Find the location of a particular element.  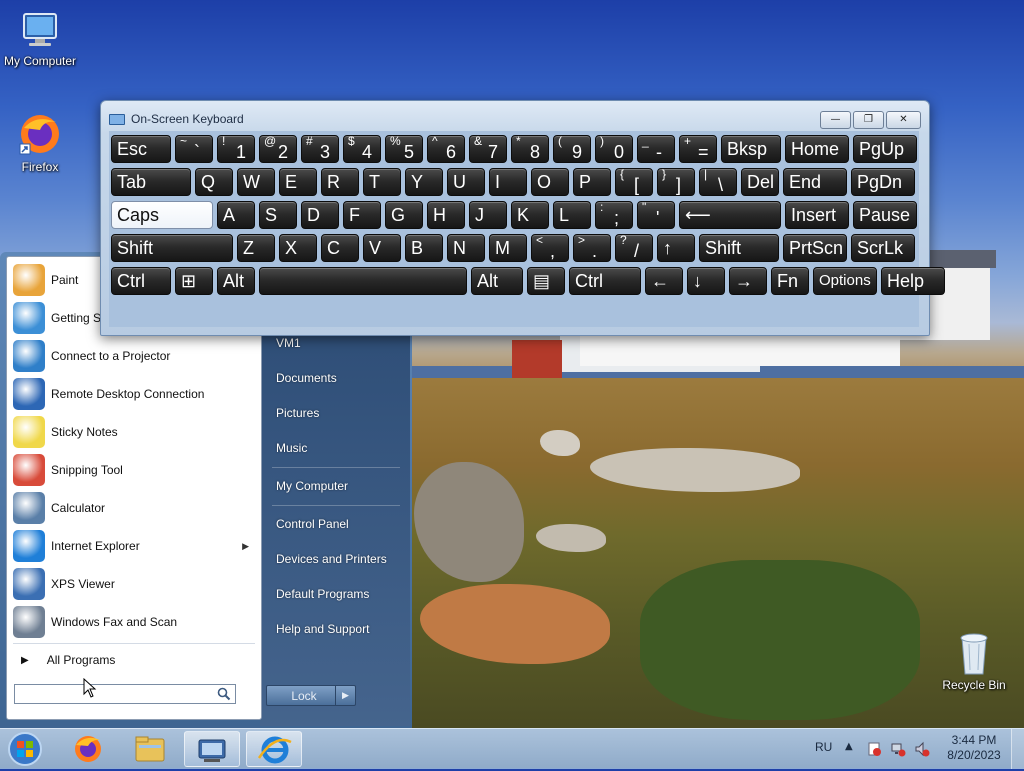

show-desktop-button is located at coordinates (1017, 749).